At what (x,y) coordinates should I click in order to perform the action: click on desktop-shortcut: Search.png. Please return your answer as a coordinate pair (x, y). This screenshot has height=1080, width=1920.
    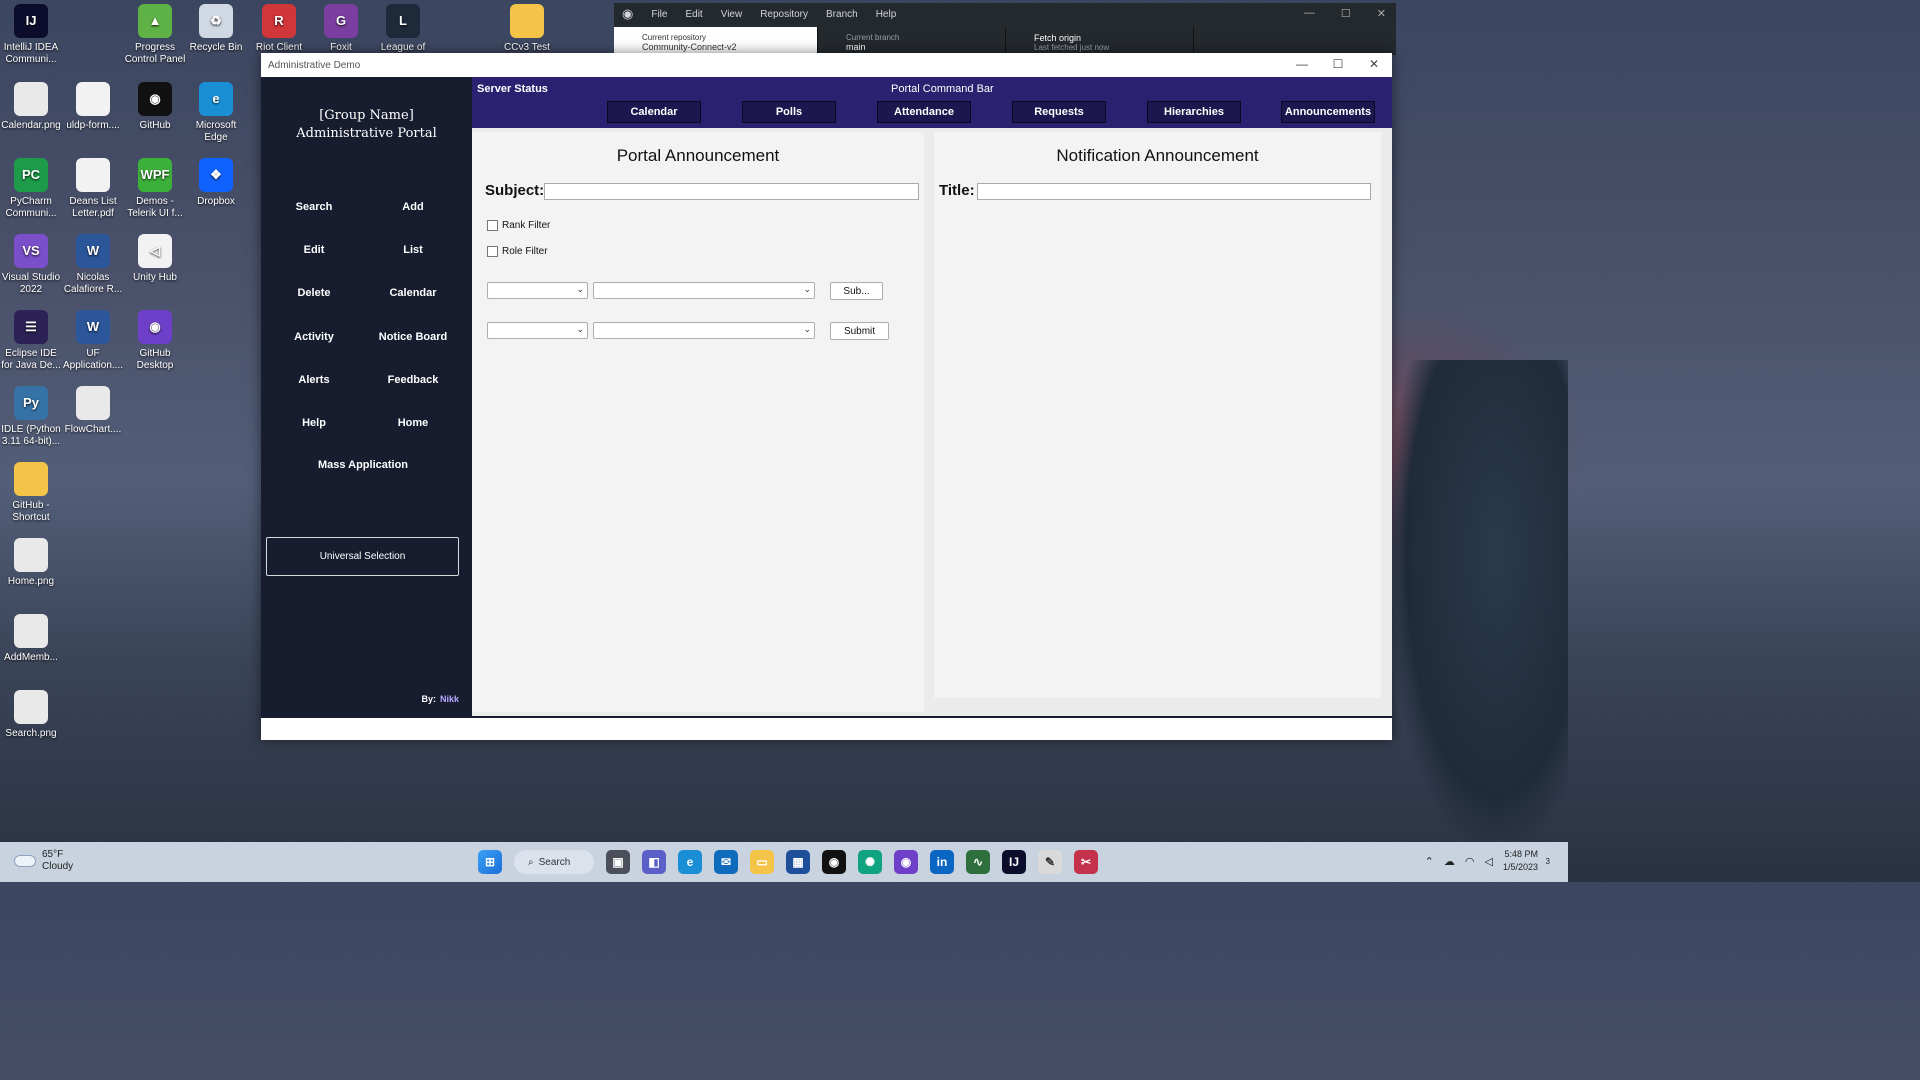
    Looking at the image, I should click on (31, 726).